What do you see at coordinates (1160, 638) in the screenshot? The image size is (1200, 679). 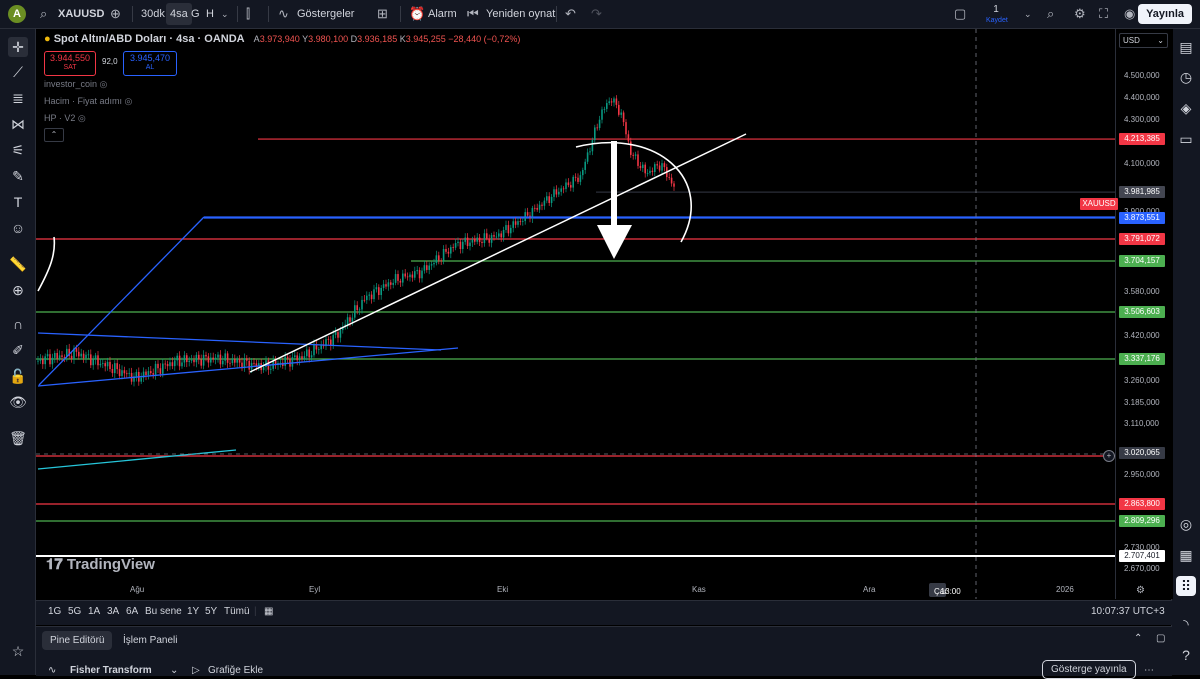 I see `maximize-icon: ▢` at bounding box center [1160, 638].